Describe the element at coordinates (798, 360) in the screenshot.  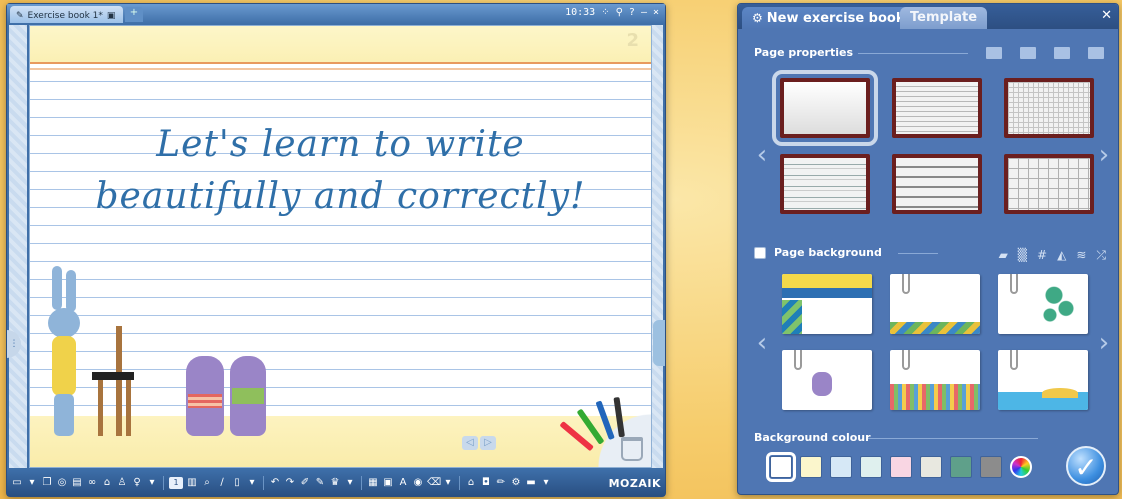
I see `paperclip-icon` at that location.